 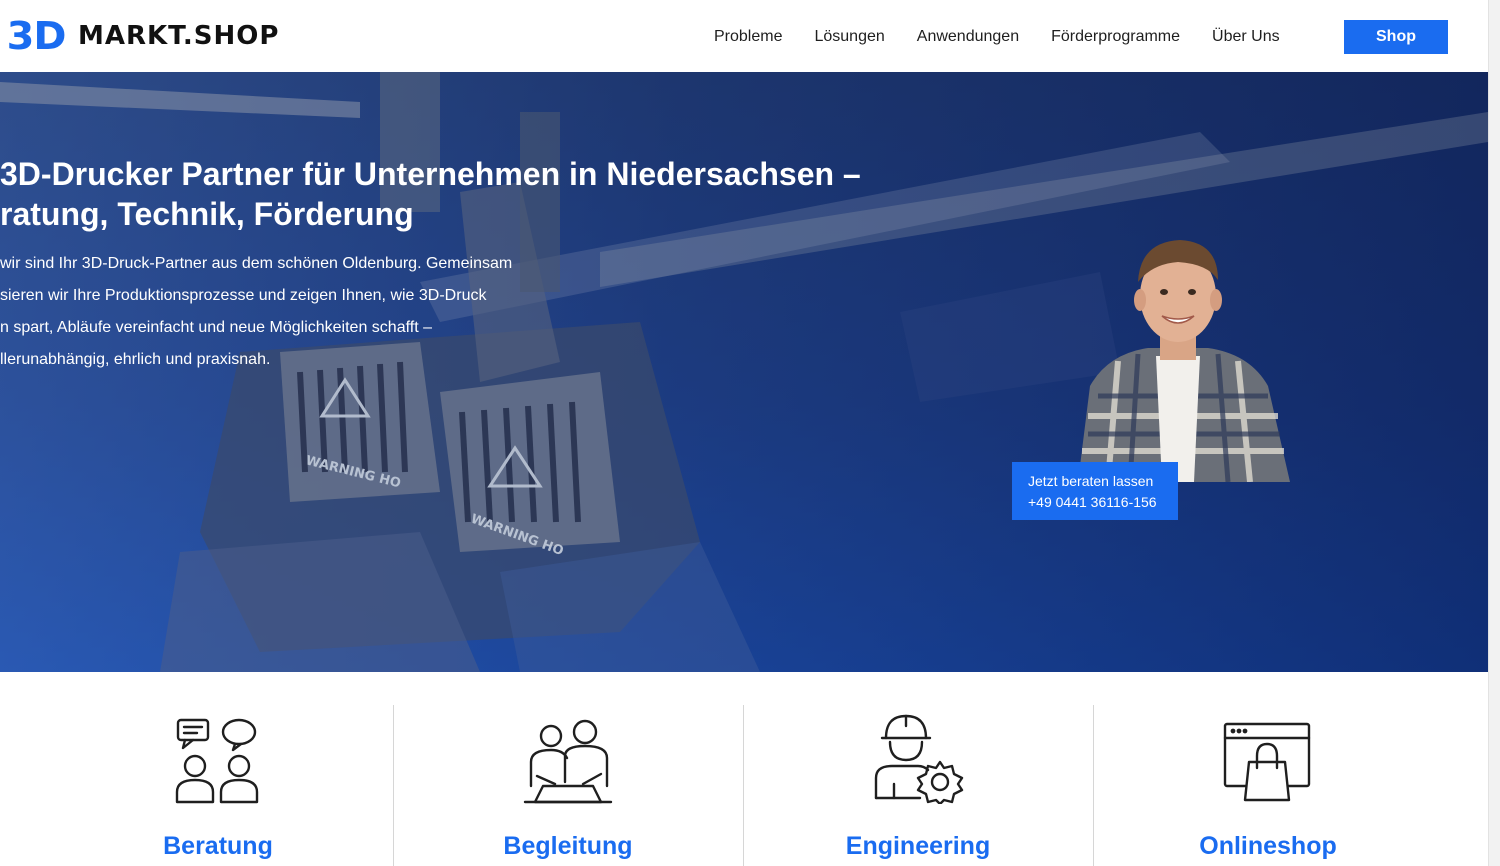 I want to click on shop-button: Shop, so click(x=1396, y=37).